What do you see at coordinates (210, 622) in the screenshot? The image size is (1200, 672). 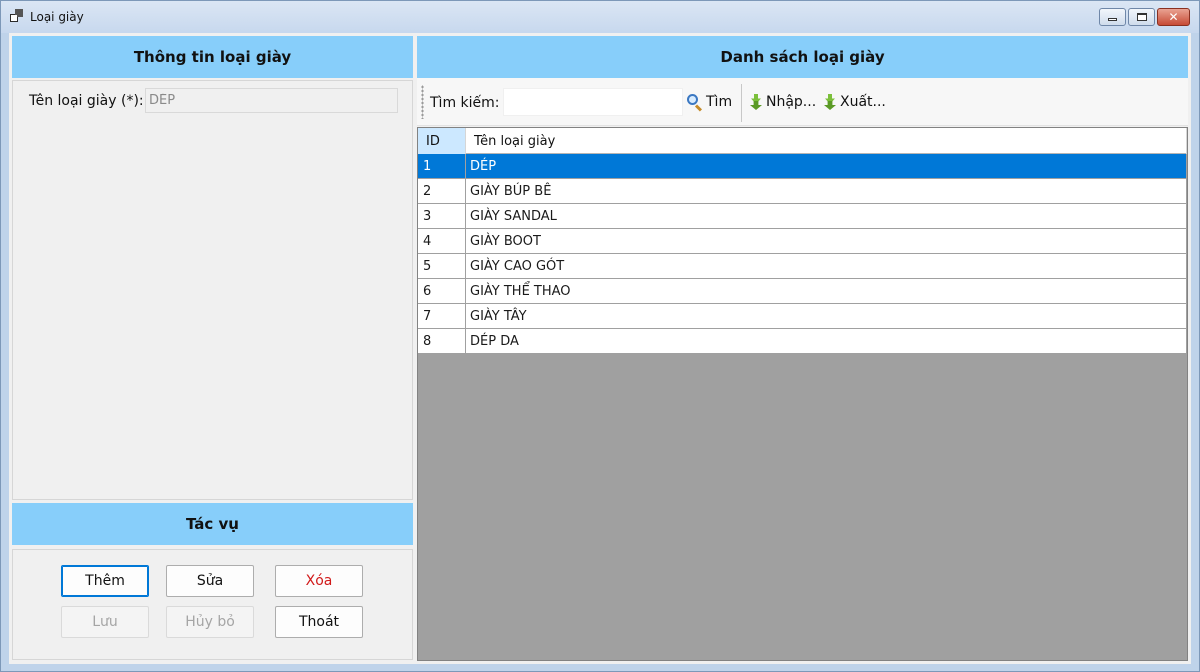 I see `cancel-button: Hủy bỏ` at bounding box center [210, 622].